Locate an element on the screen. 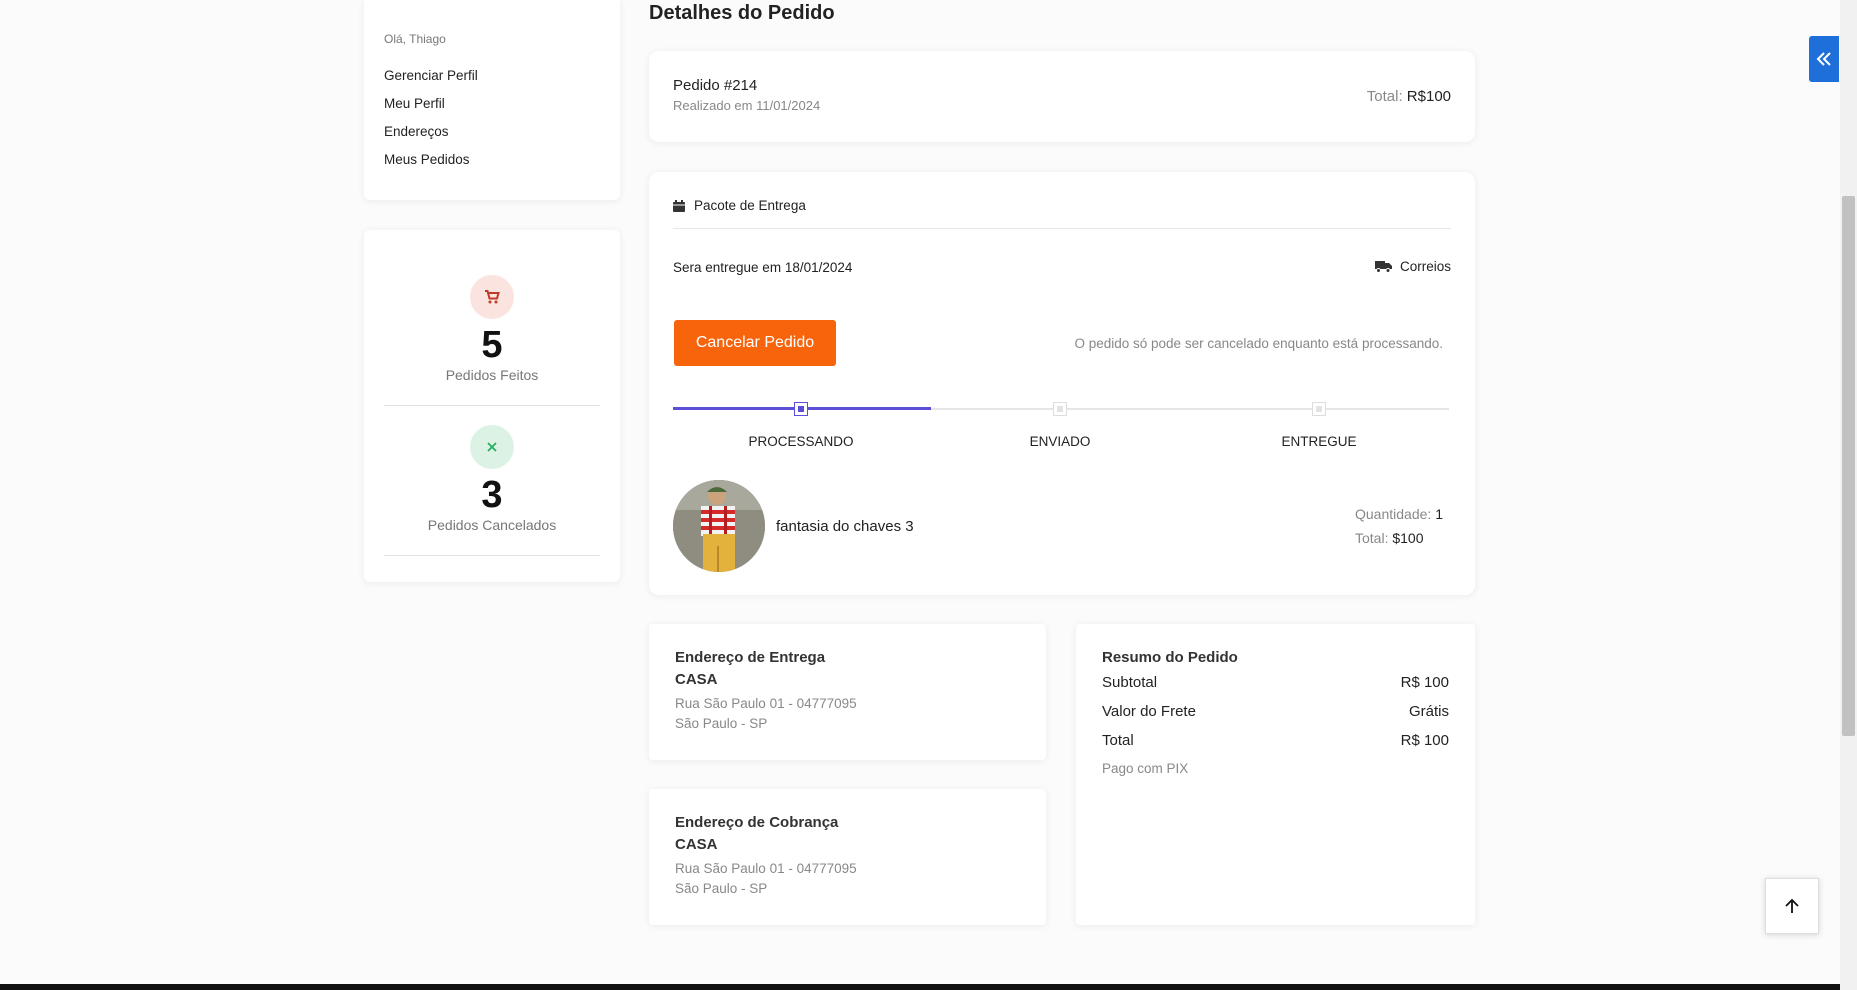 The image size is (1857, 990). billing-address-line1: Rua São Paulo 01 - 04777095 is located at coordinates (766, 868).